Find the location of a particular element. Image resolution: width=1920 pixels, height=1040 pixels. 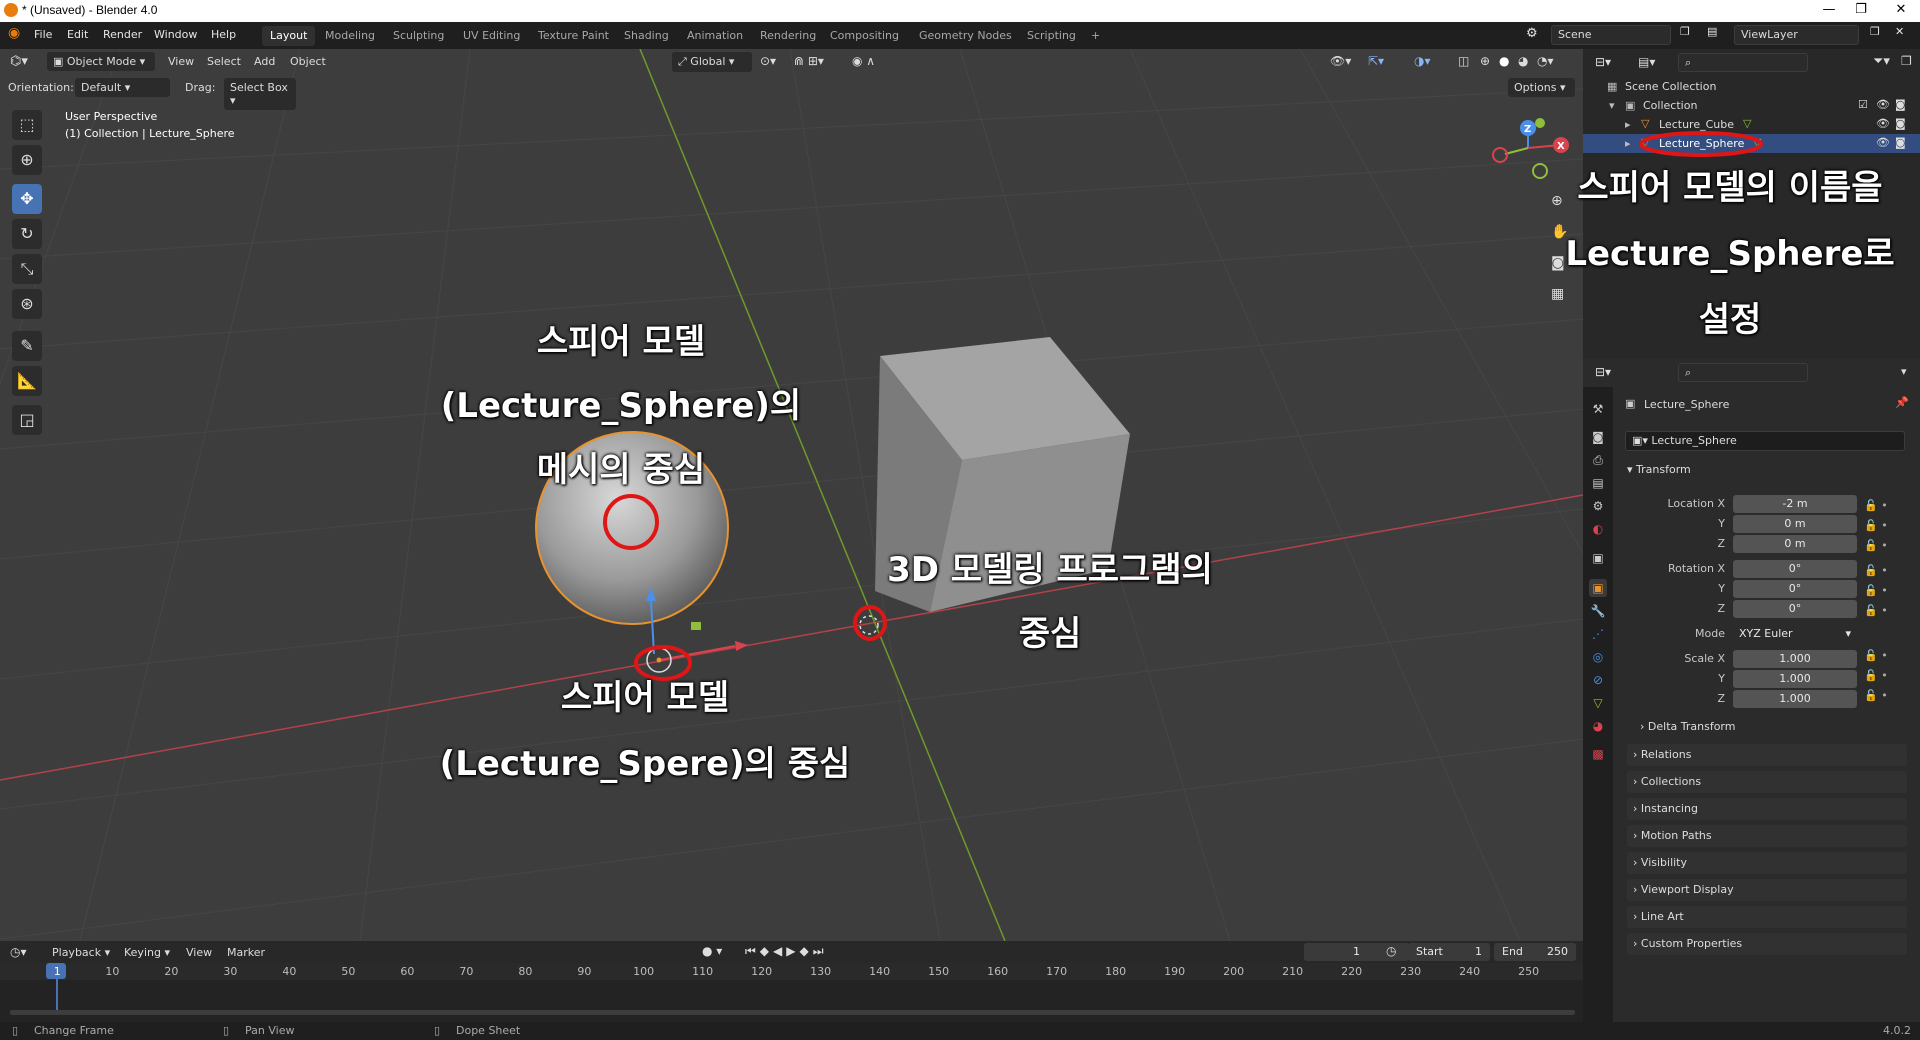

tab-uv-editing: UV Editing is located at coordinates (491, 36).